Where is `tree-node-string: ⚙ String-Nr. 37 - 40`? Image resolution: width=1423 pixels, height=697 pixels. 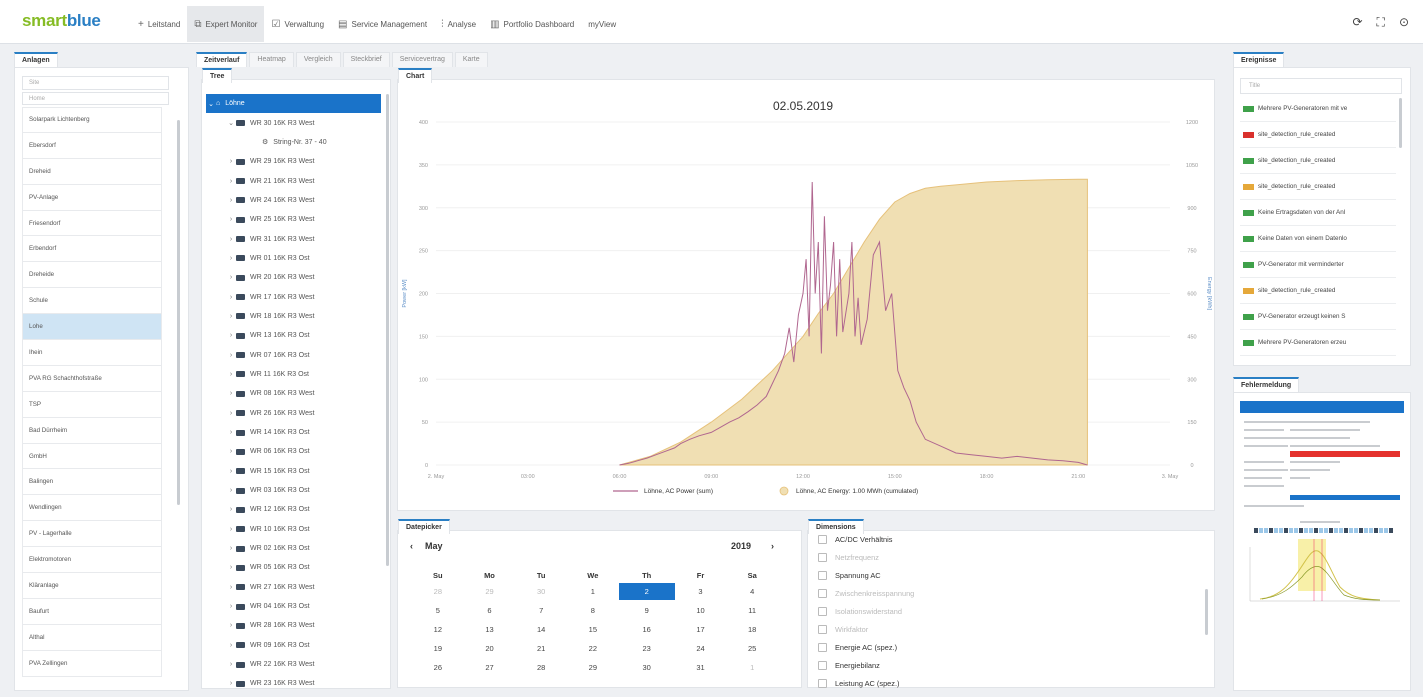 tree-node-string: ⚙ String-Nr. 37 - 40 is located at coordinates (293, 142).